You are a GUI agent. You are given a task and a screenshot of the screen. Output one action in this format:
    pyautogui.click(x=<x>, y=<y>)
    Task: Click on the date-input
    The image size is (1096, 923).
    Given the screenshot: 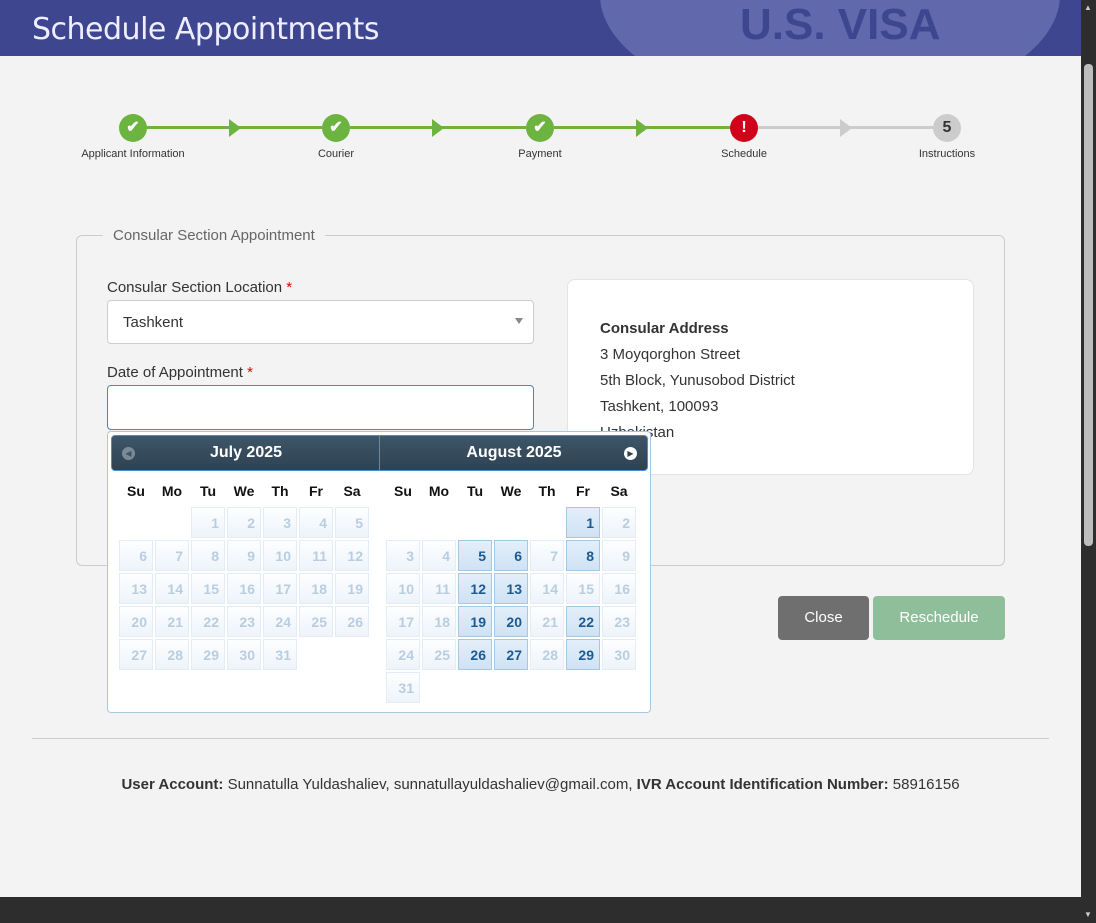 What is the action you would take?
    pyautogui.click(x=320, y=407)
    